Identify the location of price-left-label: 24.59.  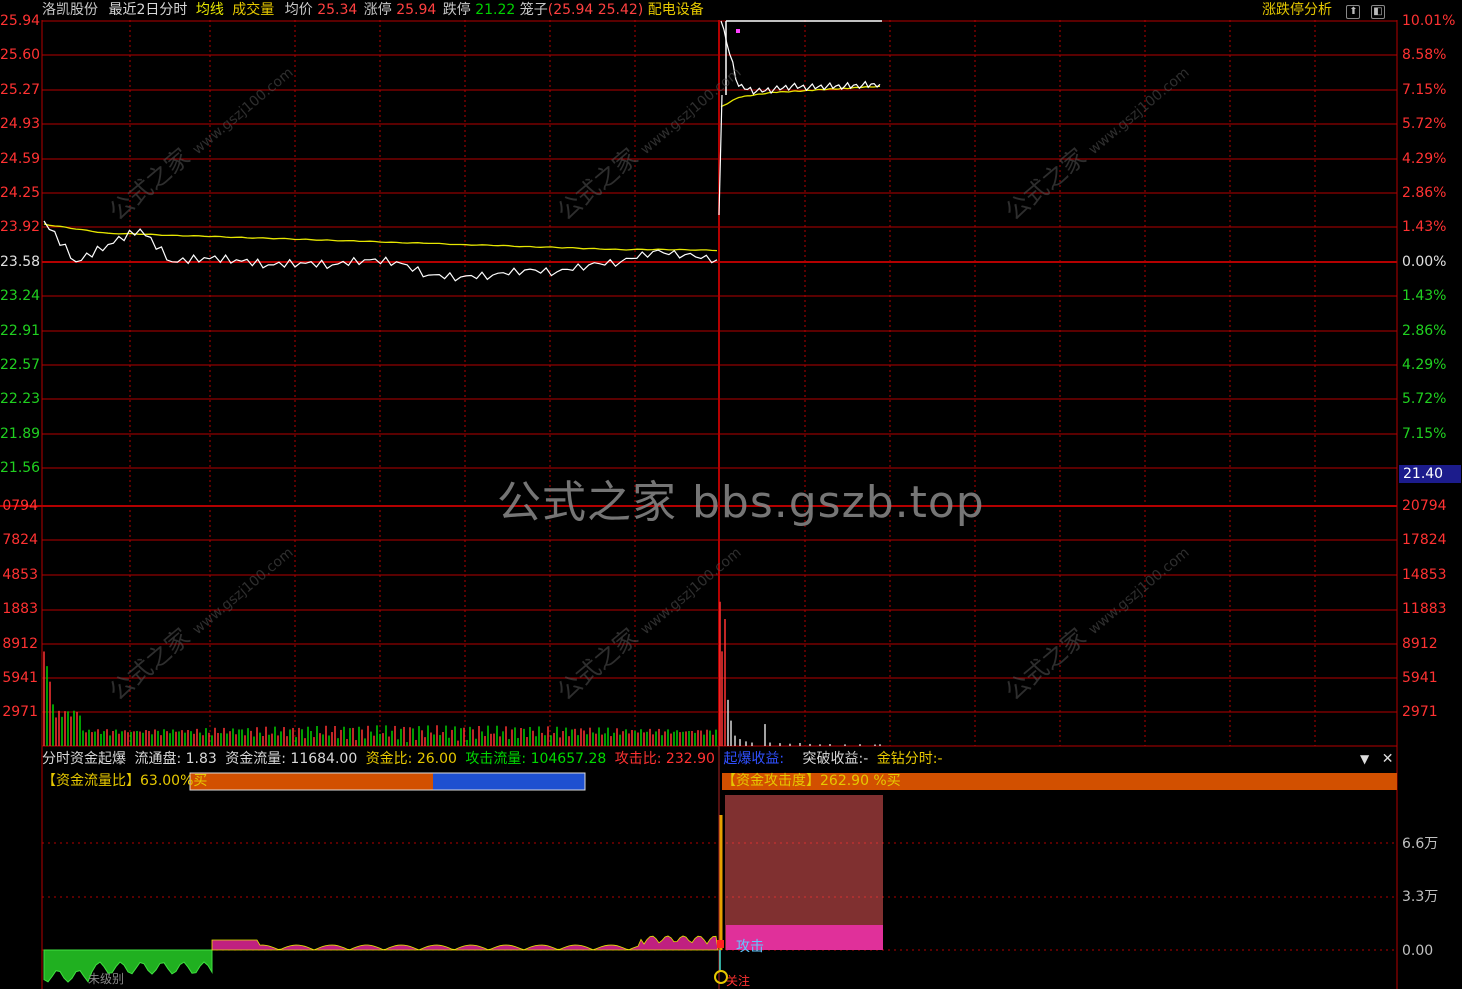
(20, 158).